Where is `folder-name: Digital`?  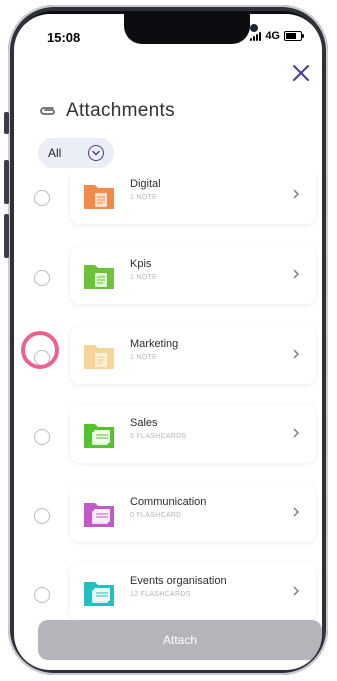 folder-name: Digital is located at coordinates (145, 184).